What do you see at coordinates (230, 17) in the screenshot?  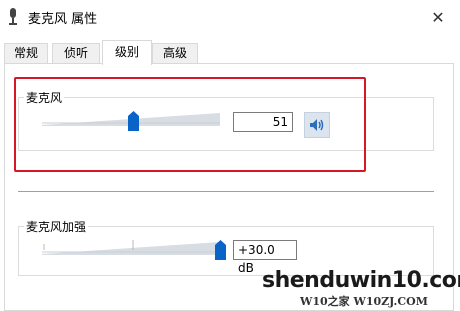 I see `title-bar: 麦克风 属性 ✕` at bounding box center [230, 17].